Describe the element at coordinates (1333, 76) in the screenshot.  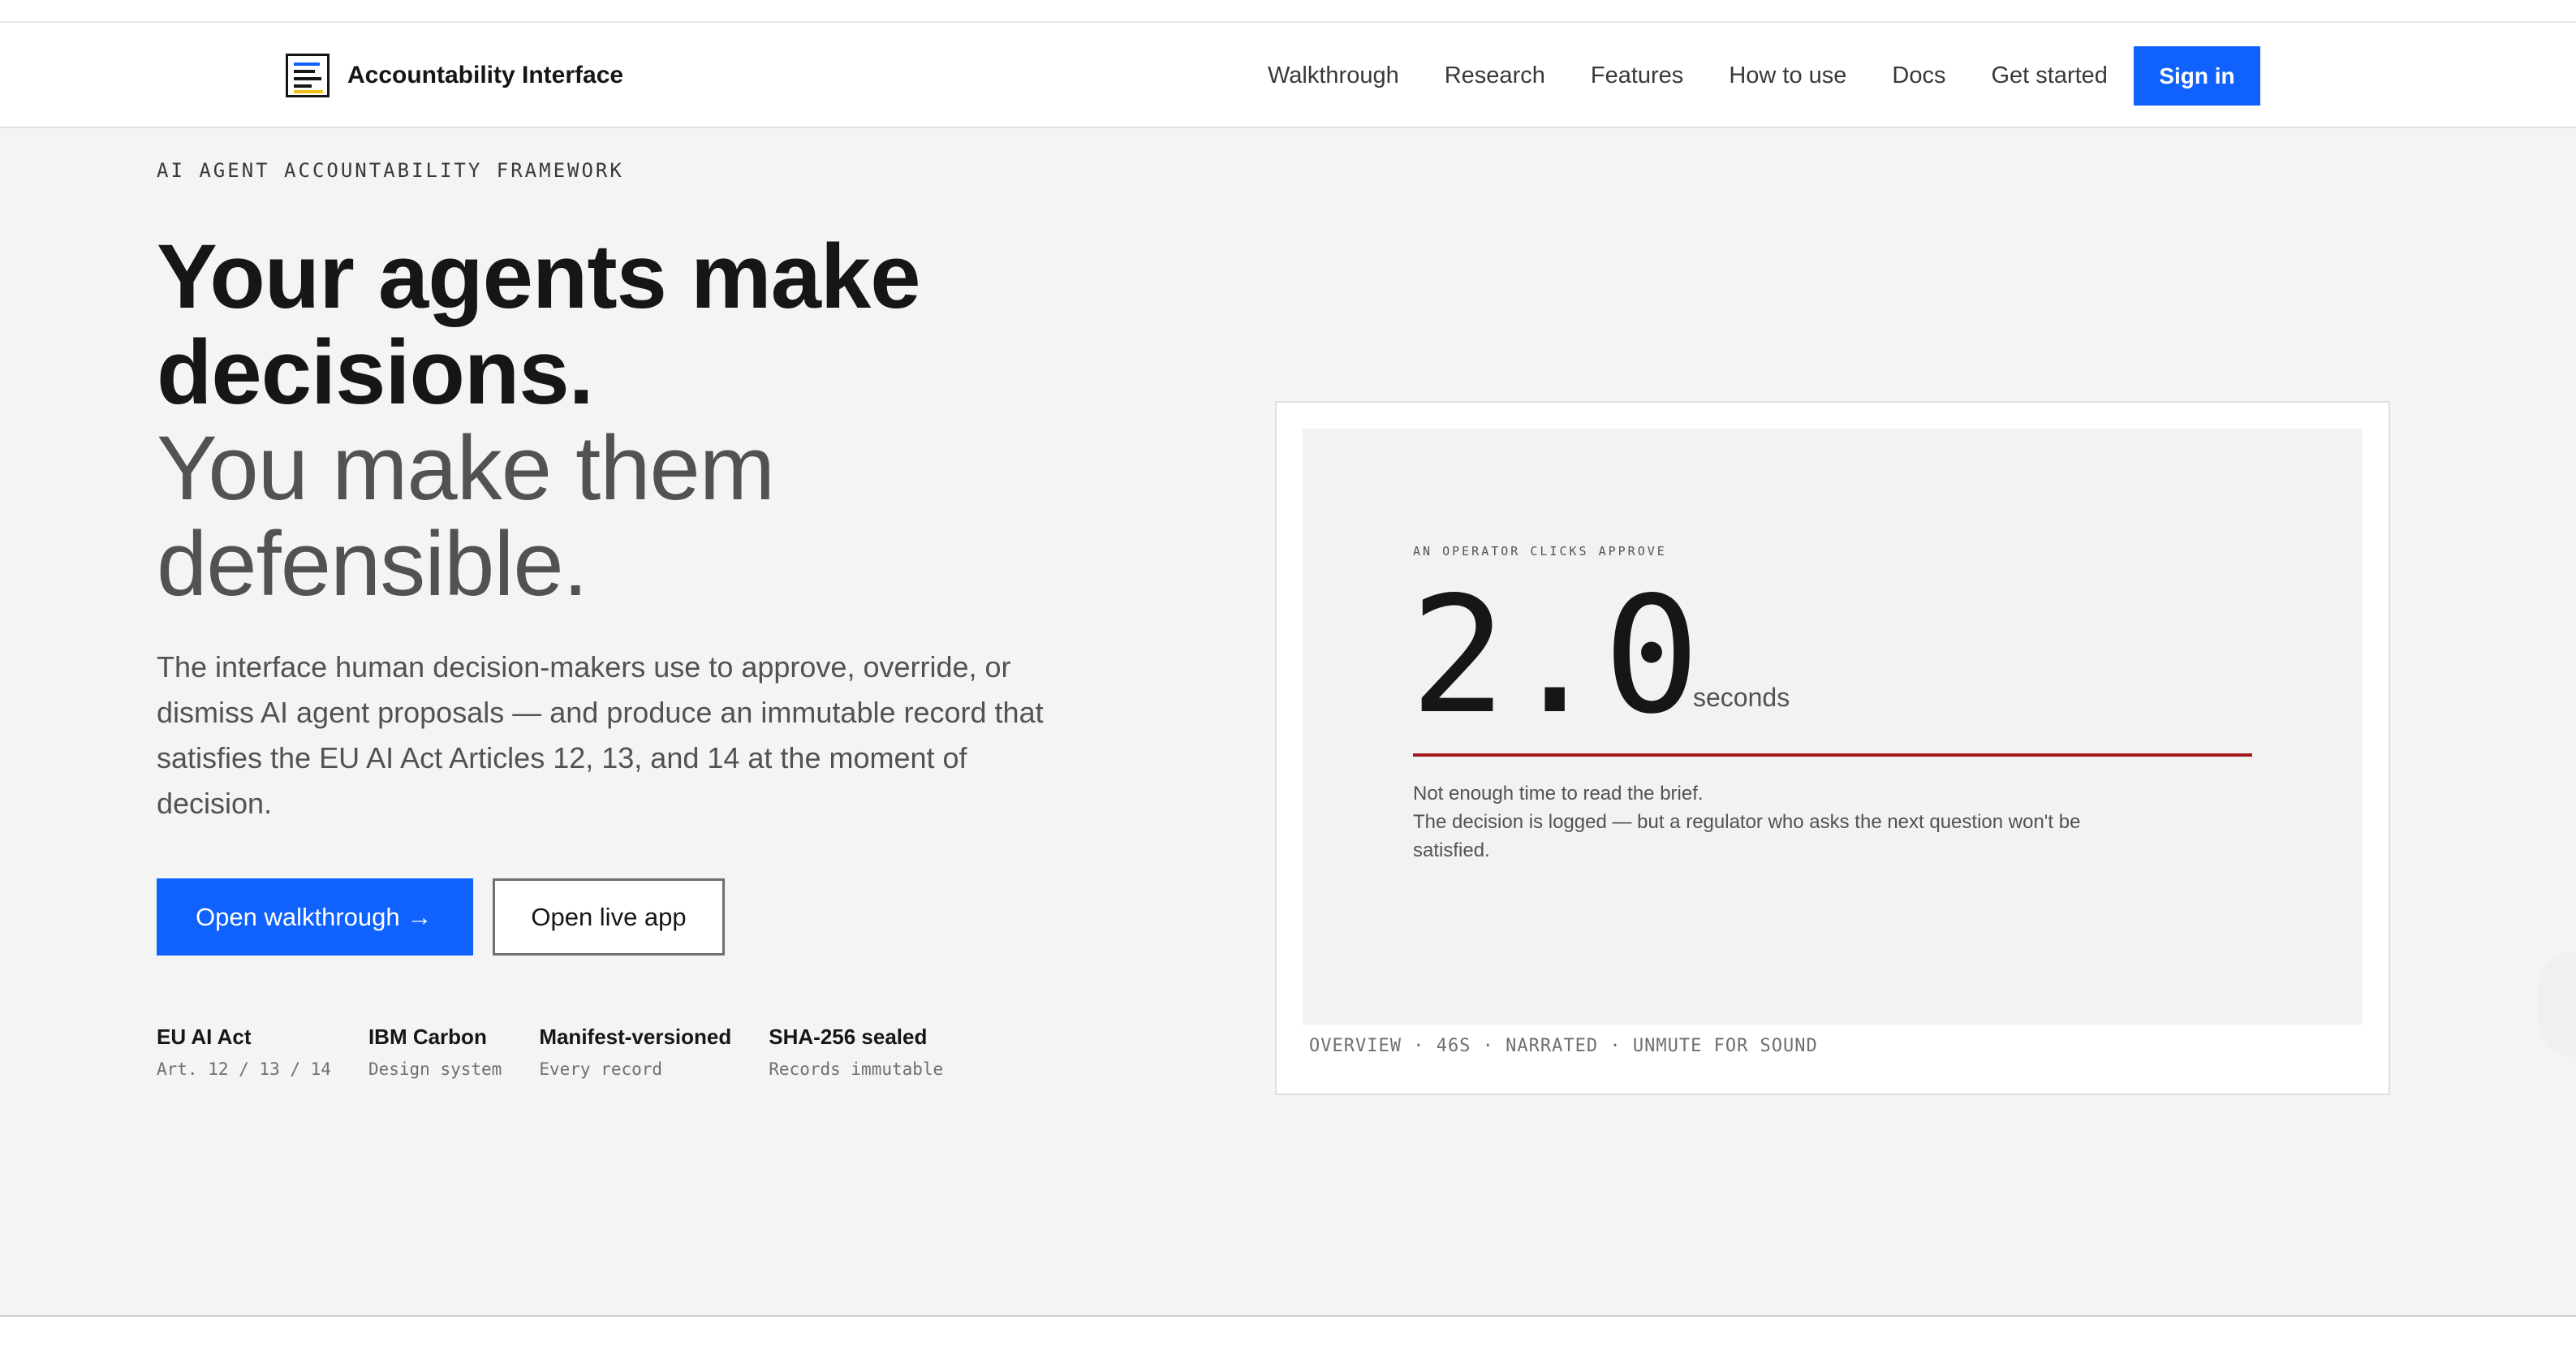
I see `nav-walkthrough: Walkthrough` at that location.